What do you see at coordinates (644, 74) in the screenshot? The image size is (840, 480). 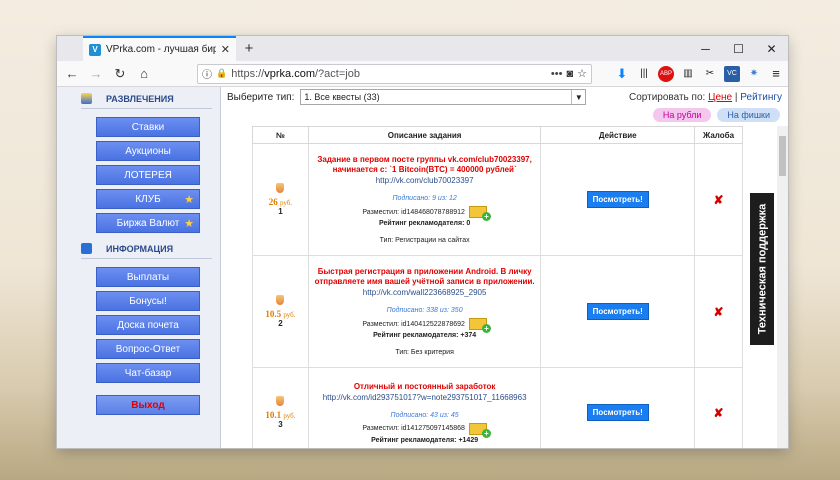 I see `library-icon: |||` at bounding box center [644, 74].